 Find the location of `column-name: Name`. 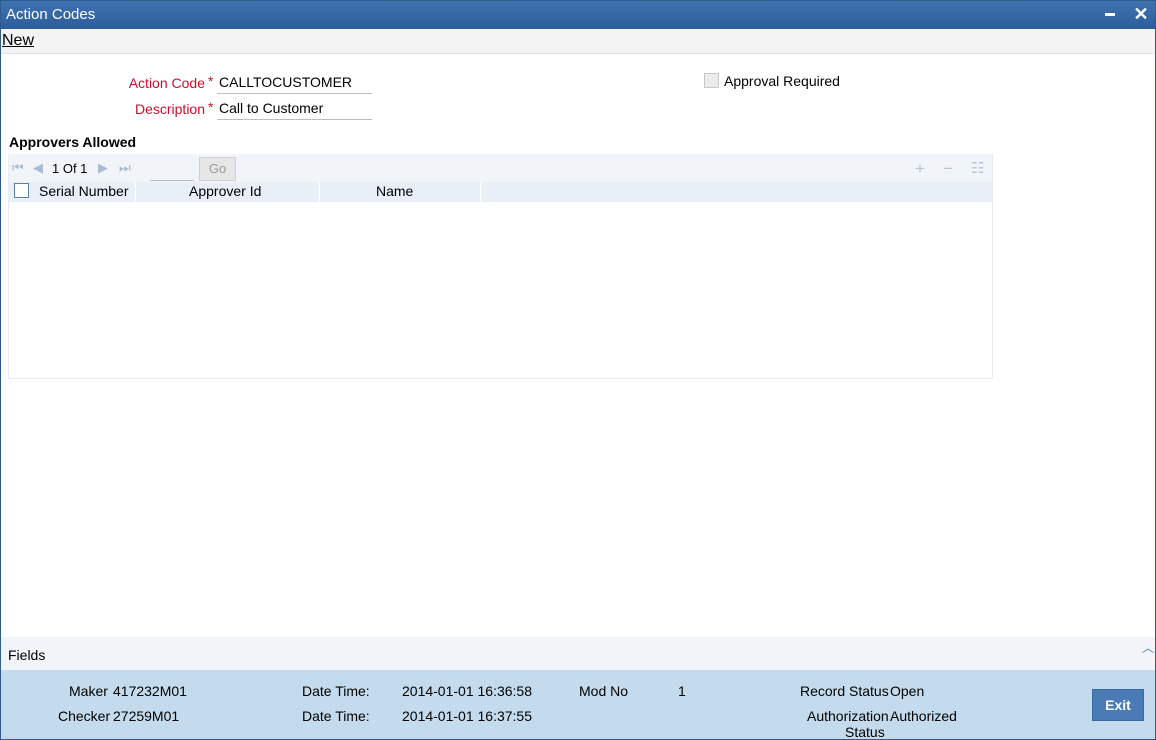

column-name: Name is located at coordinates (394, 191).